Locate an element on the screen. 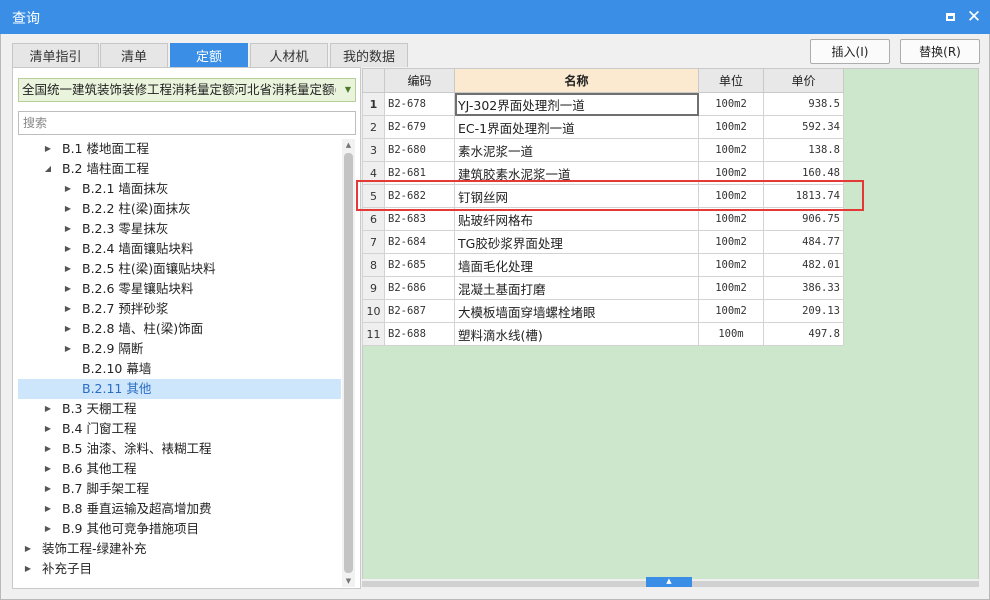 This screenshot has width=990, height=600. tree-item: ▶ B.7 脚手架工程 is located at coordinates (179, 489).